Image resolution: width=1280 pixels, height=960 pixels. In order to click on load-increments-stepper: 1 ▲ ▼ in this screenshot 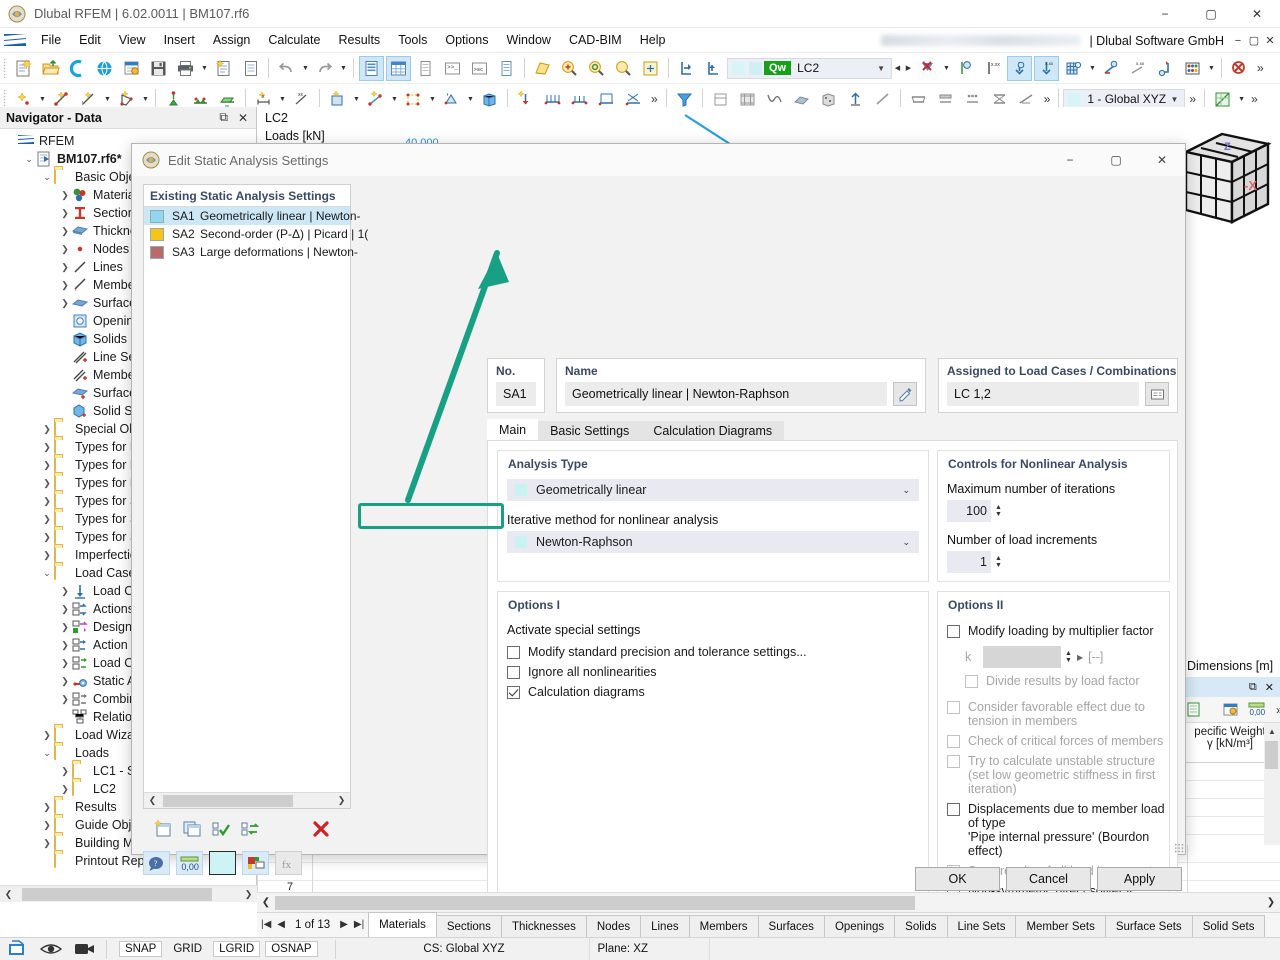, I will do `click(974, 562)`.